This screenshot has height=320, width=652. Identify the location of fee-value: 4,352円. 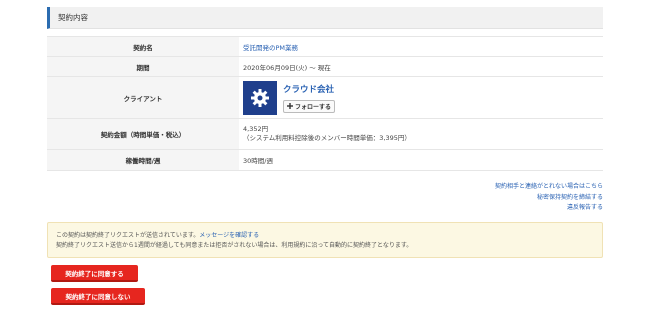
(256, 129).